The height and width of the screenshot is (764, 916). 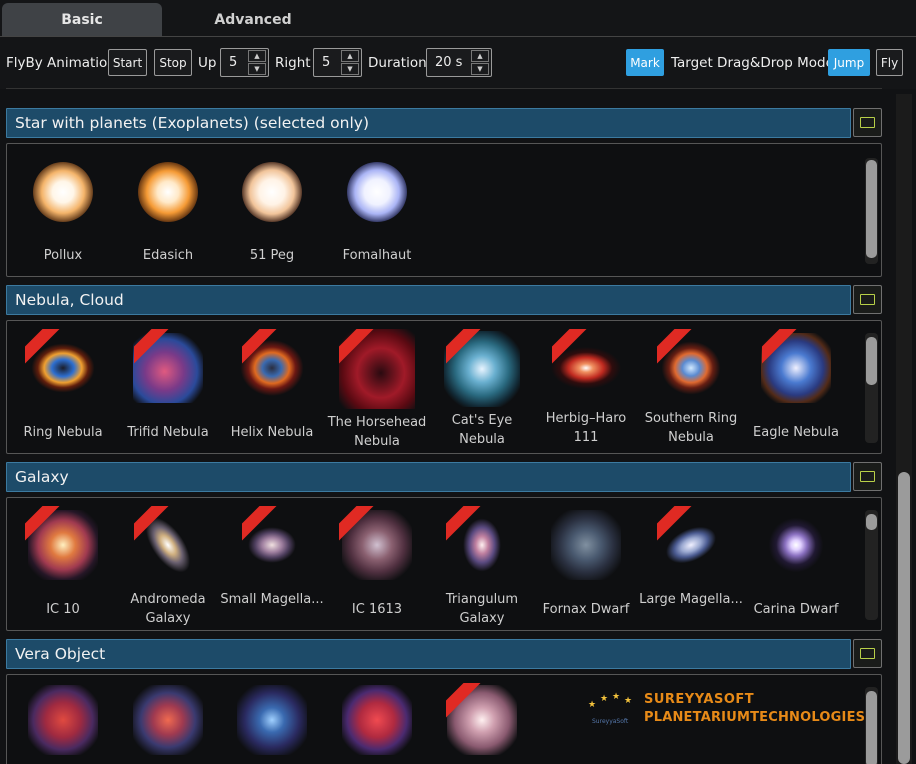 What do you see at coordinates (904, 618) in the screenshot?
I see `main-scroll-thumb` at bounding box center [904, 618].